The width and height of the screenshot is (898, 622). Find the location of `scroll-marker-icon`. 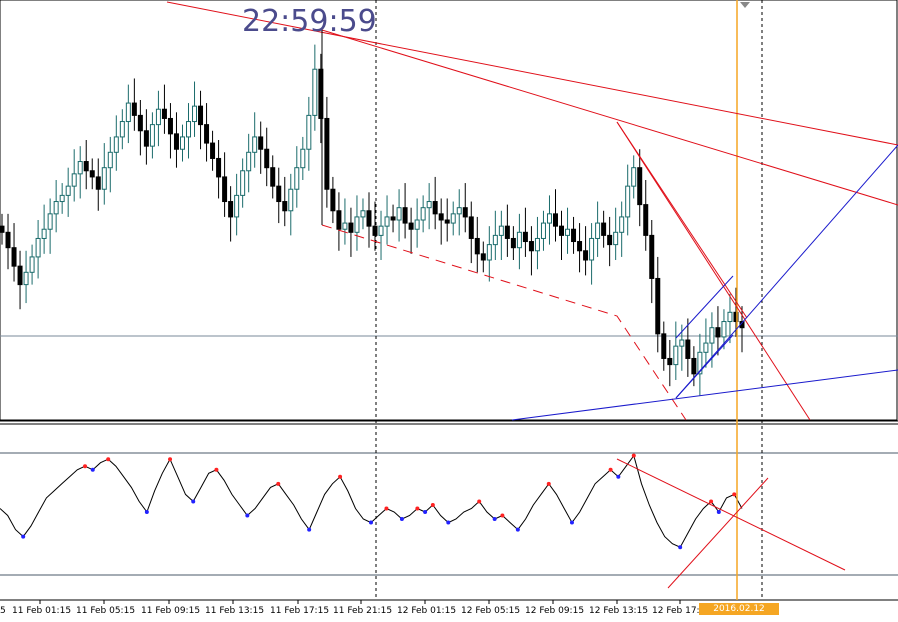

scroll-marker-icon is located at coordinates (745, 5).